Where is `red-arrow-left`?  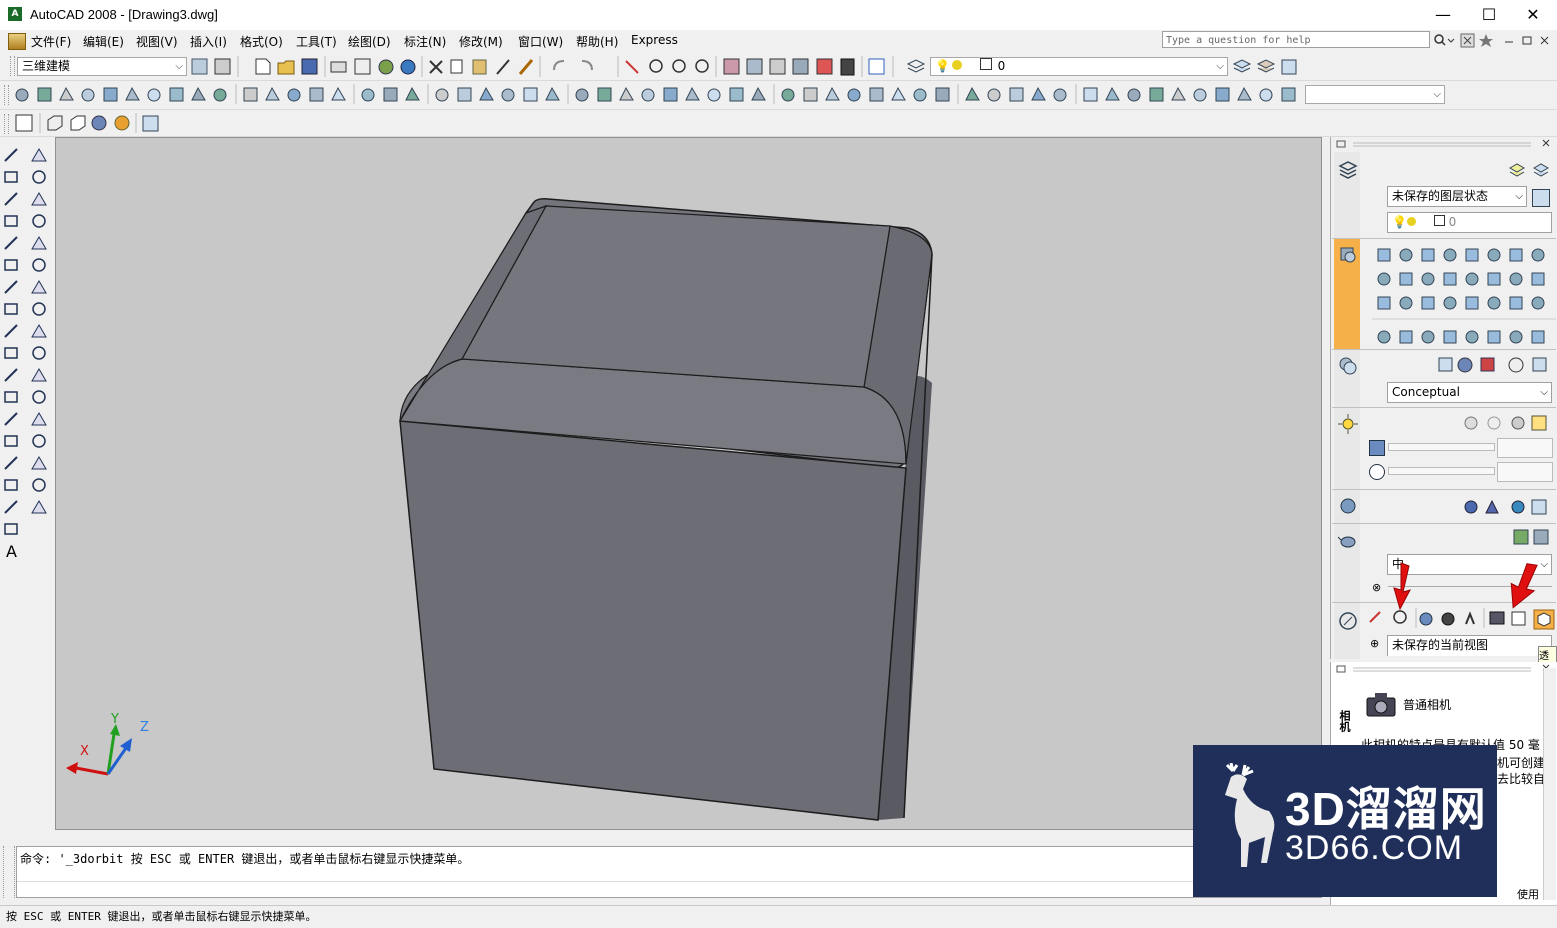
red-arrow-left is located at coordinates (1402, 586).